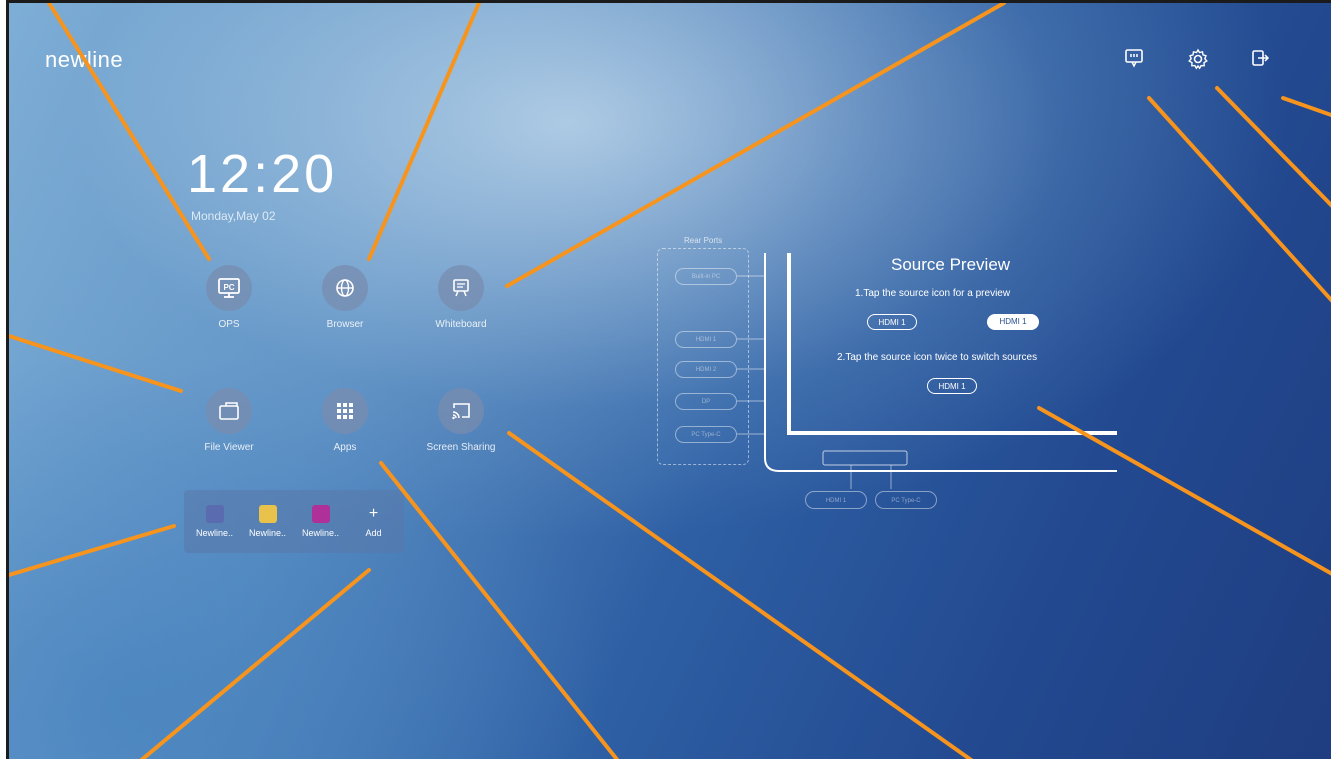 The height and width of the screenshot is (759, 1331). What do you see at coordinates (320, 533) in the screenshot?
I see `dock-app-3-label: Newline..` at bounding box center [320, 533].